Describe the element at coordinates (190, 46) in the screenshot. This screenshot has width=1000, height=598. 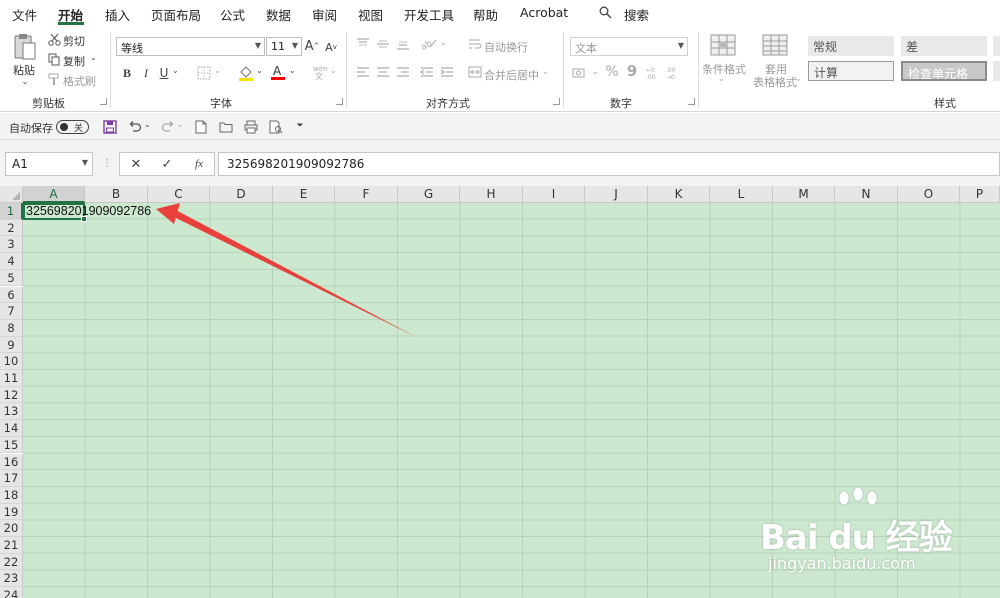
I see `font-name-dropdown: 等线 ▼` at that location.